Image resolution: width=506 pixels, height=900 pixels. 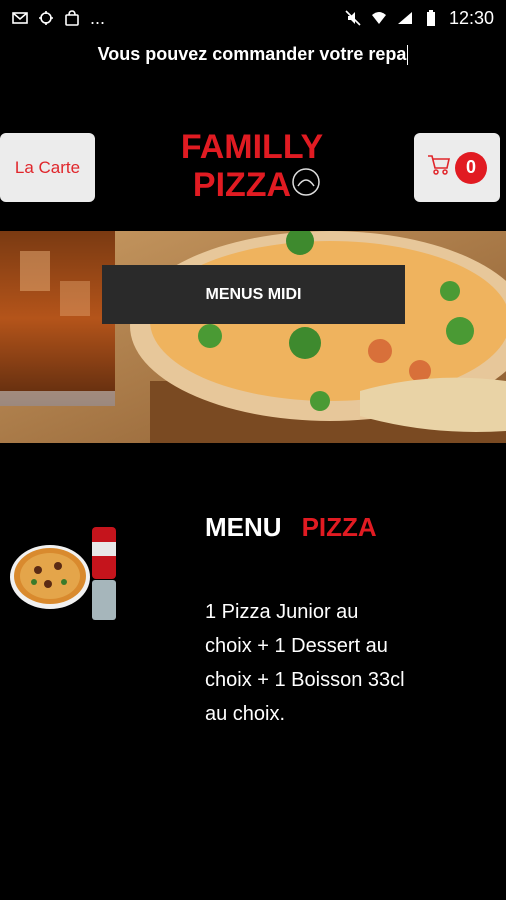 What do you see at coordinates (379, 18) in the screenshot?
I see `wifi-icon` at bounding box center [379, 18].